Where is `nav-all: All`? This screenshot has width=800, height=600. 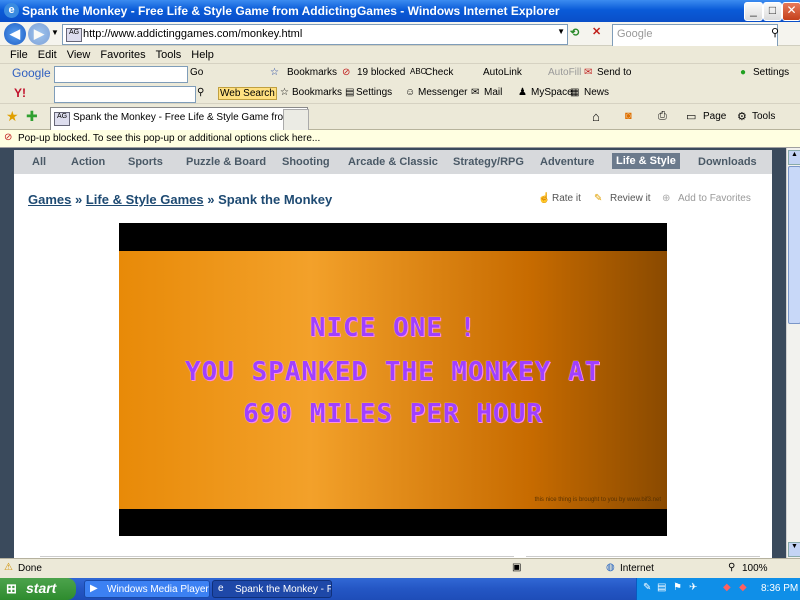
nav-all: All is located at coordinates (39, 162).